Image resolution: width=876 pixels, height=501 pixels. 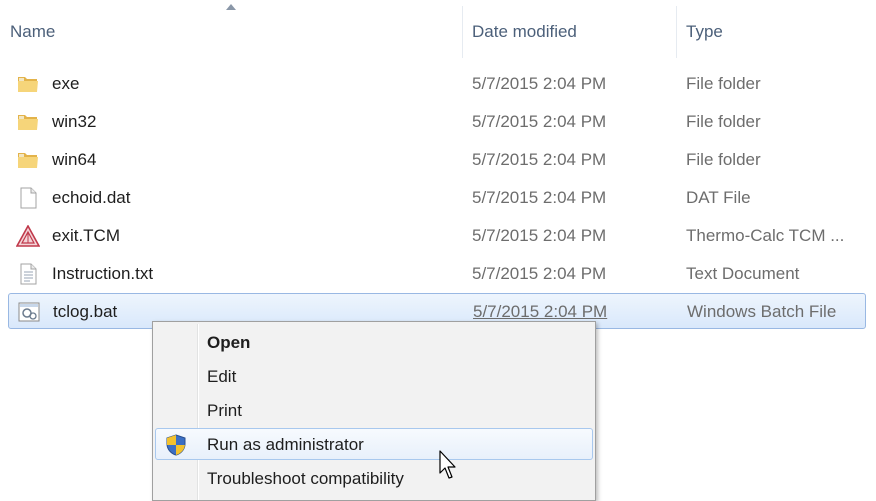 I want to click on file-name: win32, so click(x=74, y=121).